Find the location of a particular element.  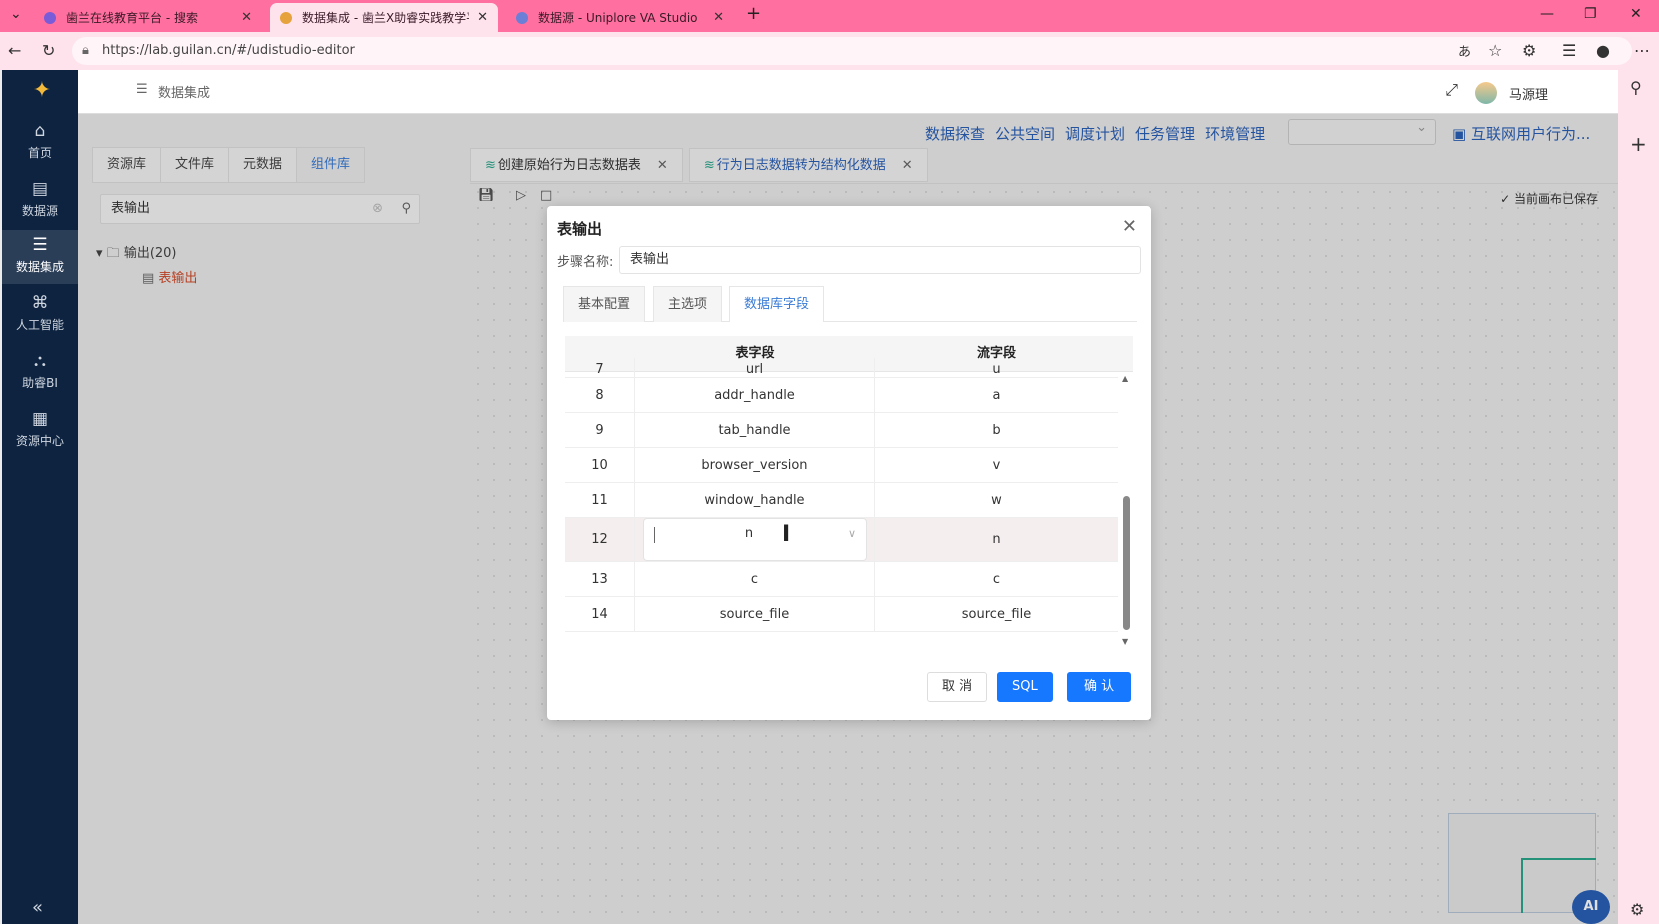

more-icon: ⋯ is located at coordinates (1642, 50).